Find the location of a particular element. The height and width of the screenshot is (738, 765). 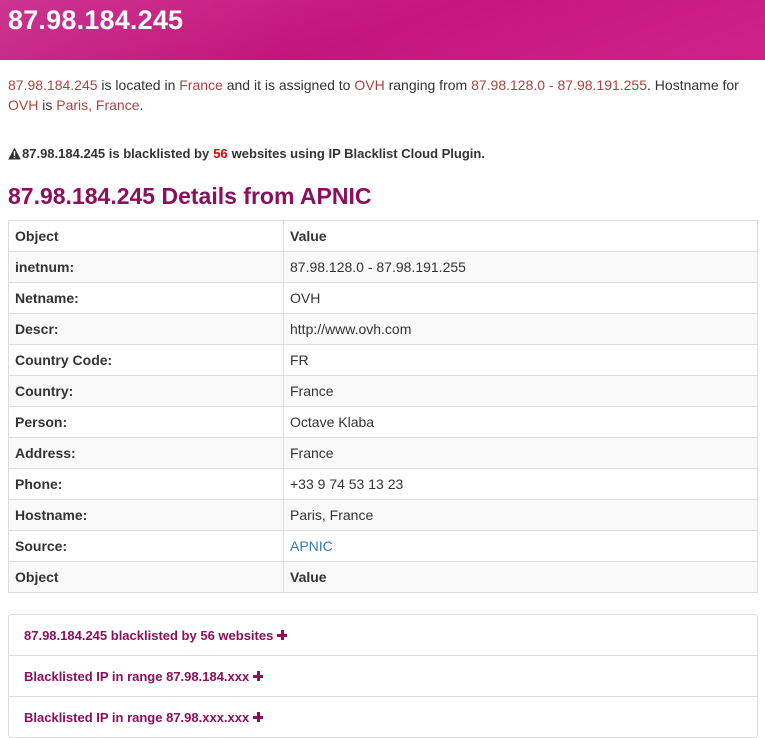

table-row: Country Code: FR is located at coordinates (383, 360).